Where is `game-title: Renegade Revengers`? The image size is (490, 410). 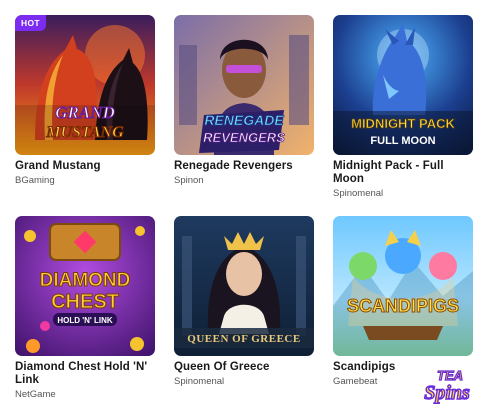
game-title: Renegade Revengers is located at coordinates (244, 166).